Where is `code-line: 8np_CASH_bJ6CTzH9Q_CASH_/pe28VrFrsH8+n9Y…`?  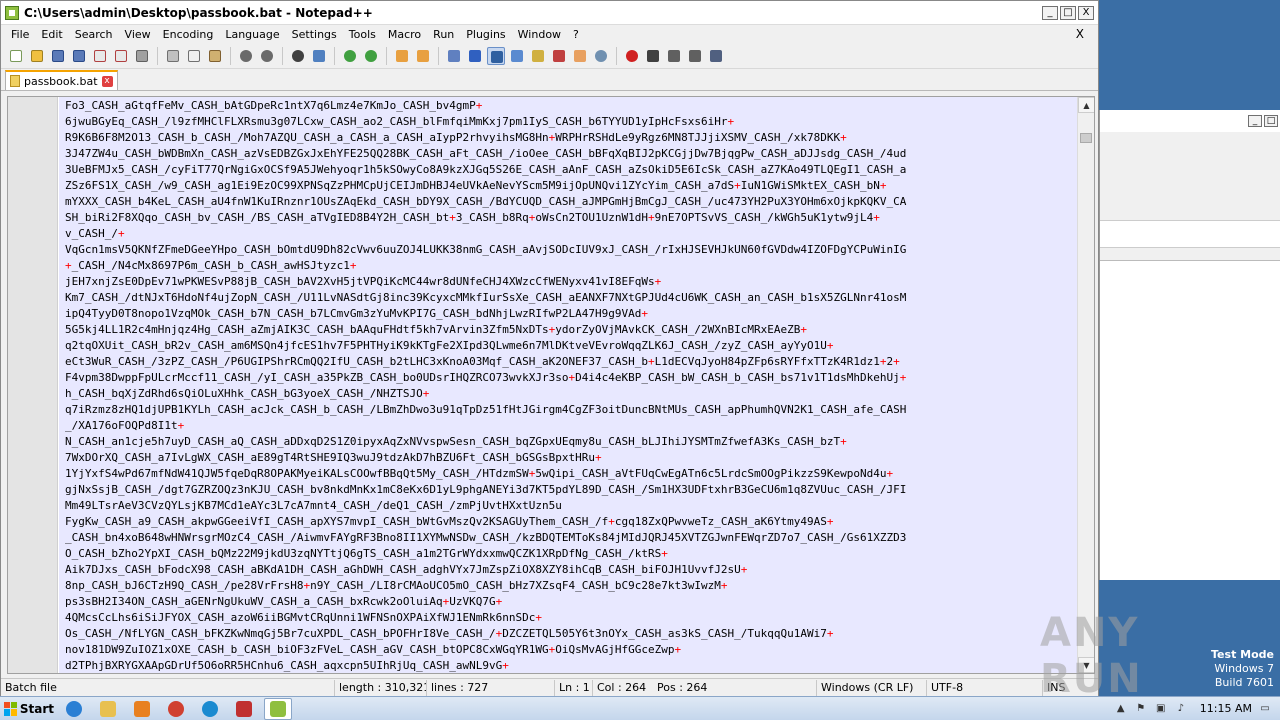
code-line: 8np_CASH_bJ6CTzH9Q_CASH_/pe28VrFrsH8+n9Y… is located at coordinates (571, 586).